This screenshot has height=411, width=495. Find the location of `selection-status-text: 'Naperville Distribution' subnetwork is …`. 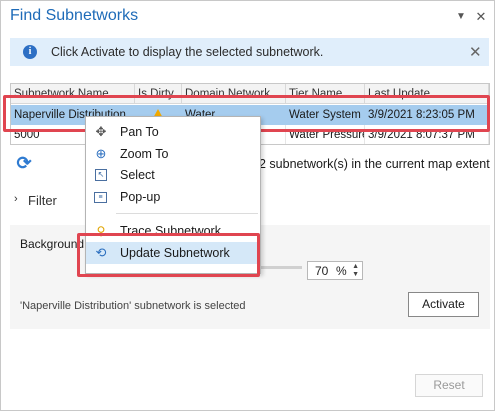

selection-status-text: 'Naperville Distribution' subnetwork is … is located at coordinates (133, 306).